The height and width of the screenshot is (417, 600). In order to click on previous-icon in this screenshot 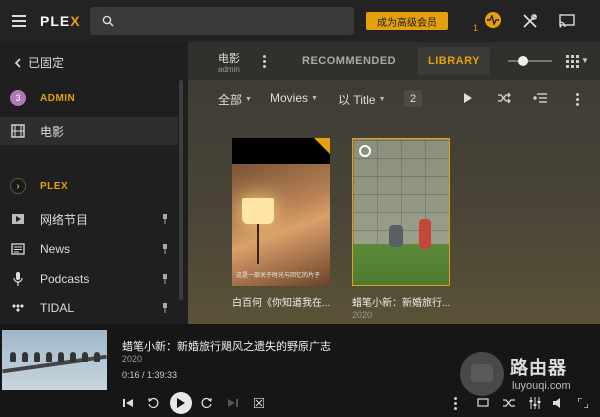, I will do `click(128, 403)`.